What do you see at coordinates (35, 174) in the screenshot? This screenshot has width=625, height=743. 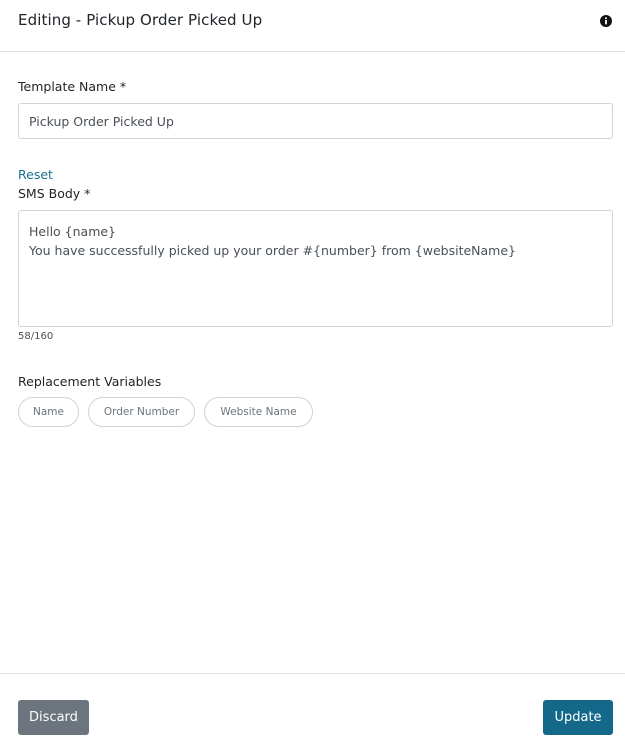 I see `reset-link: Reset` at bounding box center [35, 174].